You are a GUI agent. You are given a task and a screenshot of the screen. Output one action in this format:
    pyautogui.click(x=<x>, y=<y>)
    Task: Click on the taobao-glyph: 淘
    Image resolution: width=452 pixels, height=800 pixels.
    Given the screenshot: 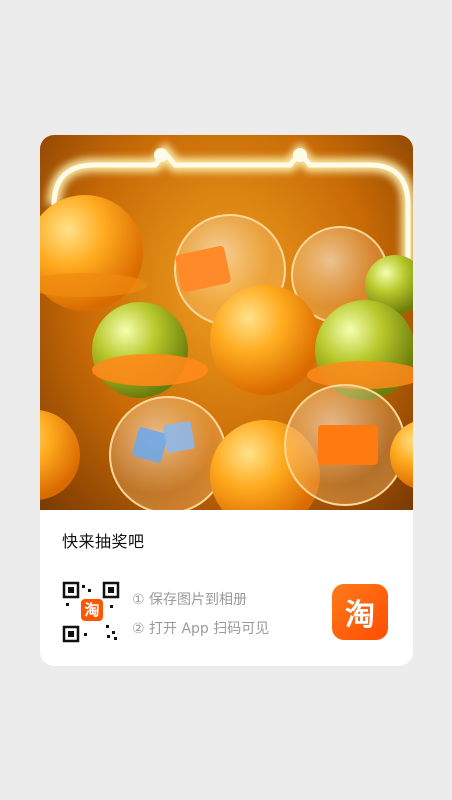 What is the action you would take?
    pyautogui.click(x=360, y=615)
    